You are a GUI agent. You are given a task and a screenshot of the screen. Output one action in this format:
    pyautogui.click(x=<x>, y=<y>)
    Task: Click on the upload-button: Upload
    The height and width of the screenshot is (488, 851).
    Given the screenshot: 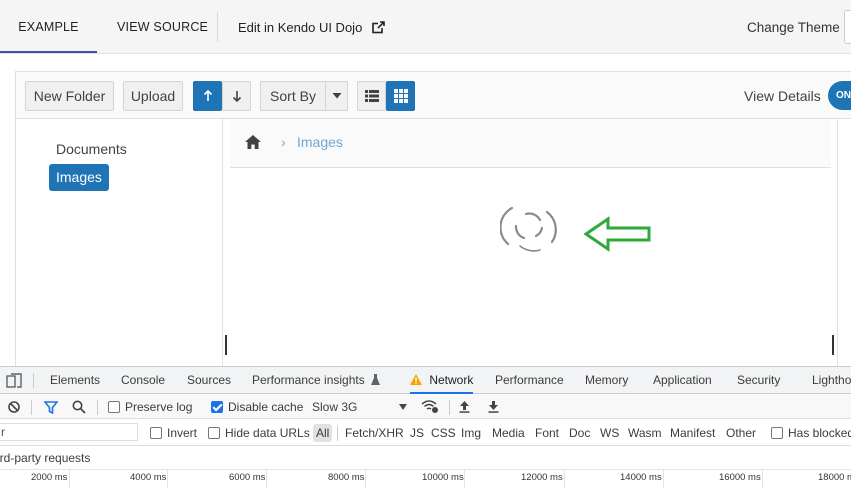 What is the action you would take?
    pyautogui.click(x=153, y=96)
    